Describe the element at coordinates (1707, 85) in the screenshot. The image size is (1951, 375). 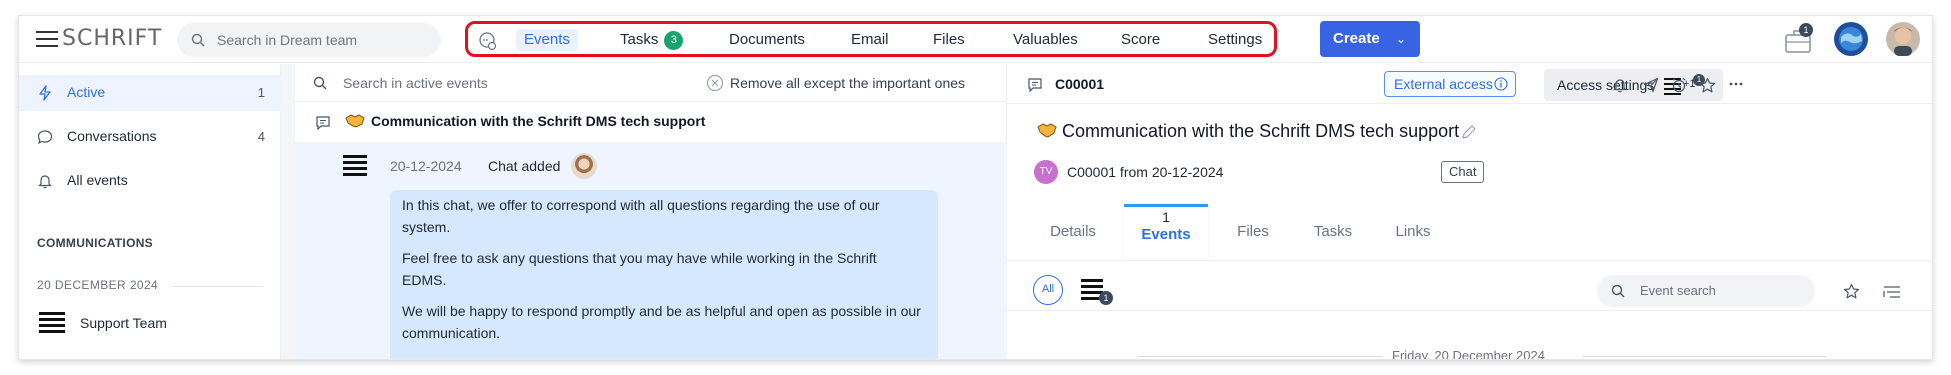
I see `star-icon` at that location.